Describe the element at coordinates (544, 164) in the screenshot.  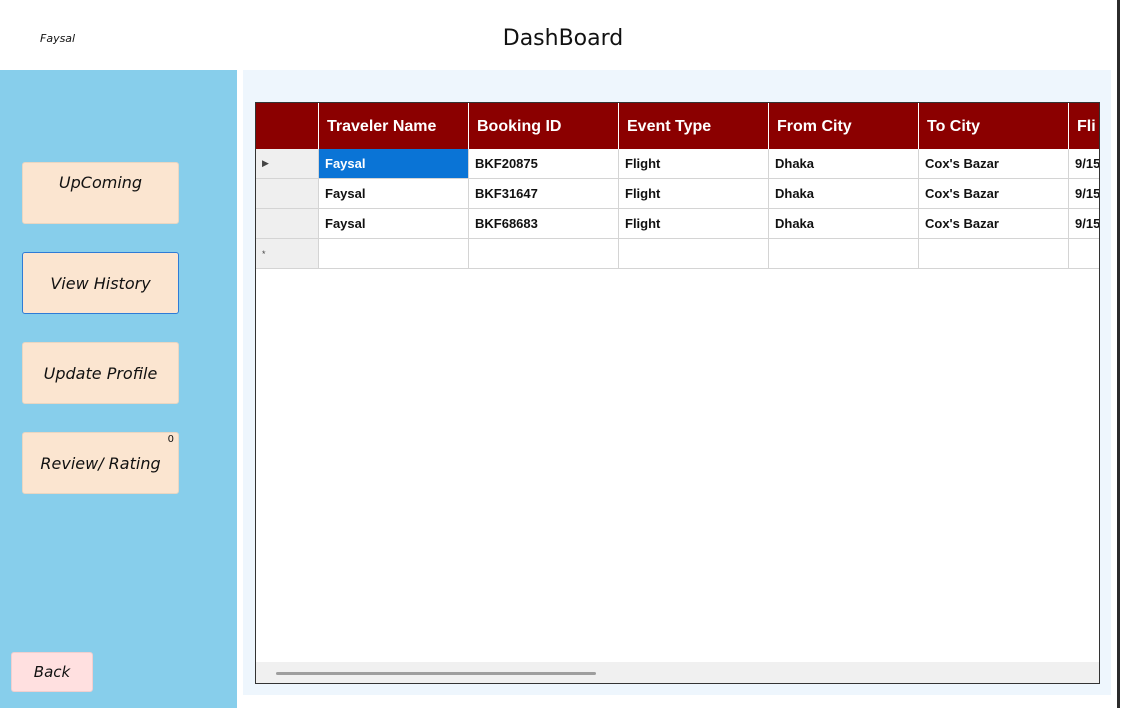
I see `table-cell: BKF20875` at that location.